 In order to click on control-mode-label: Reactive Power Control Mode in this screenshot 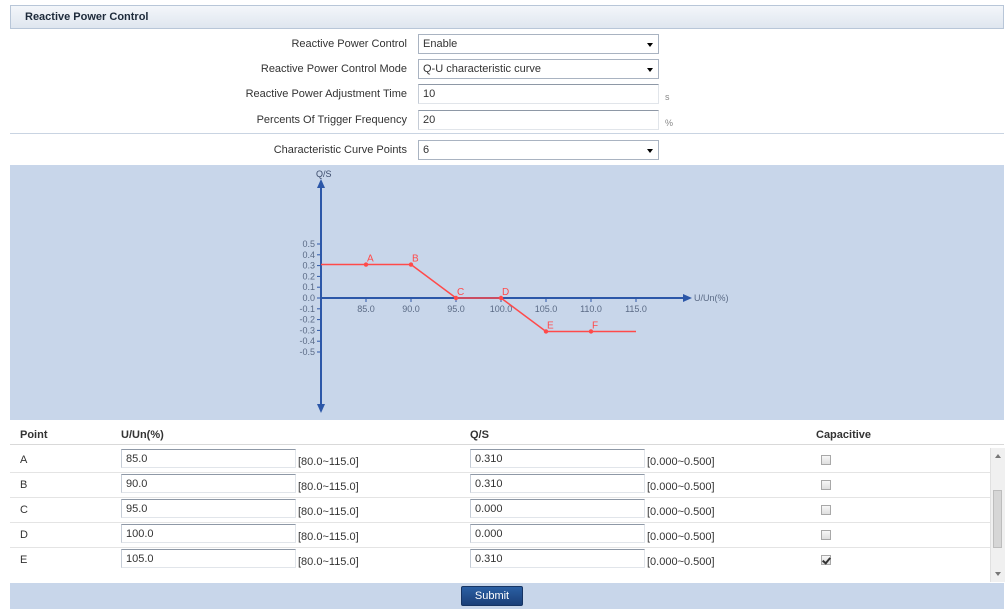, I will do `click(333, 69)`.